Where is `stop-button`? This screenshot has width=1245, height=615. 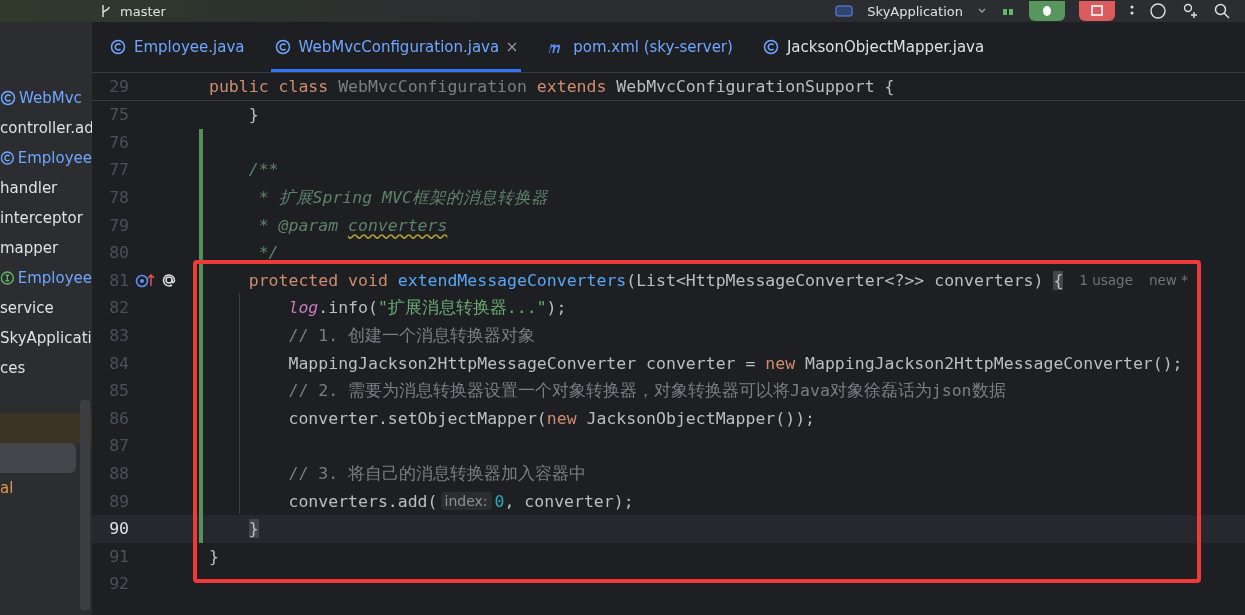 stop-button is located at coordinates (1097, 11).